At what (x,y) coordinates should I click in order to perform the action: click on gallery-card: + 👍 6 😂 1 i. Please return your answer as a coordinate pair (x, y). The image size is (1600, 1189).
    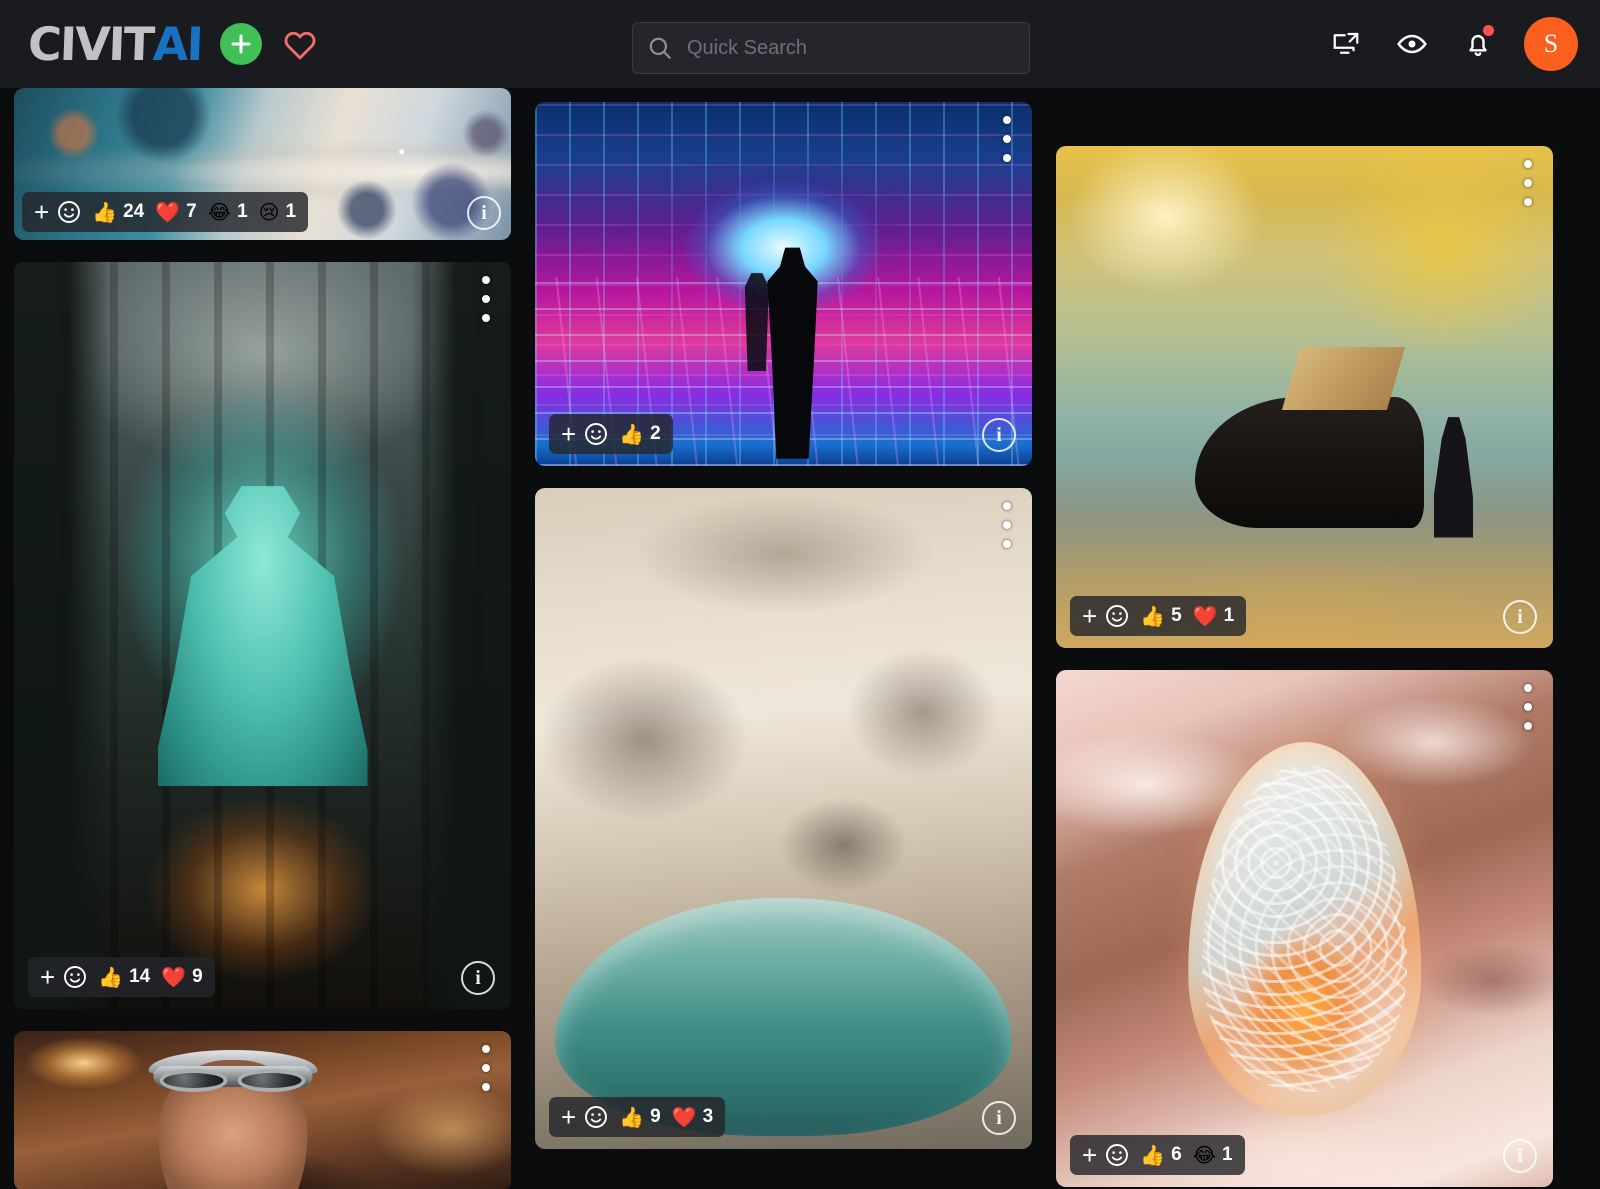
    Looking at the image, I should click on (1304, 928).